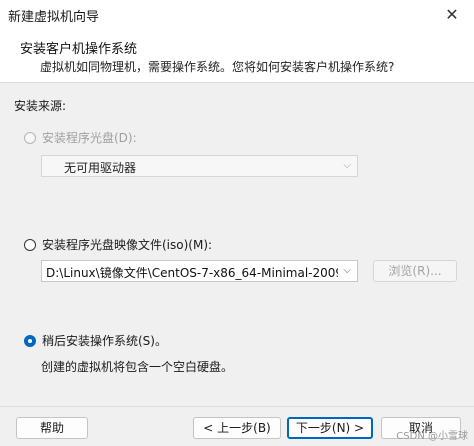  What do you see at coordinates (89, 138) in the screenshot?
I see `disc-option-label: 安装程序光盘(D):` at bounding box center [89, 138].